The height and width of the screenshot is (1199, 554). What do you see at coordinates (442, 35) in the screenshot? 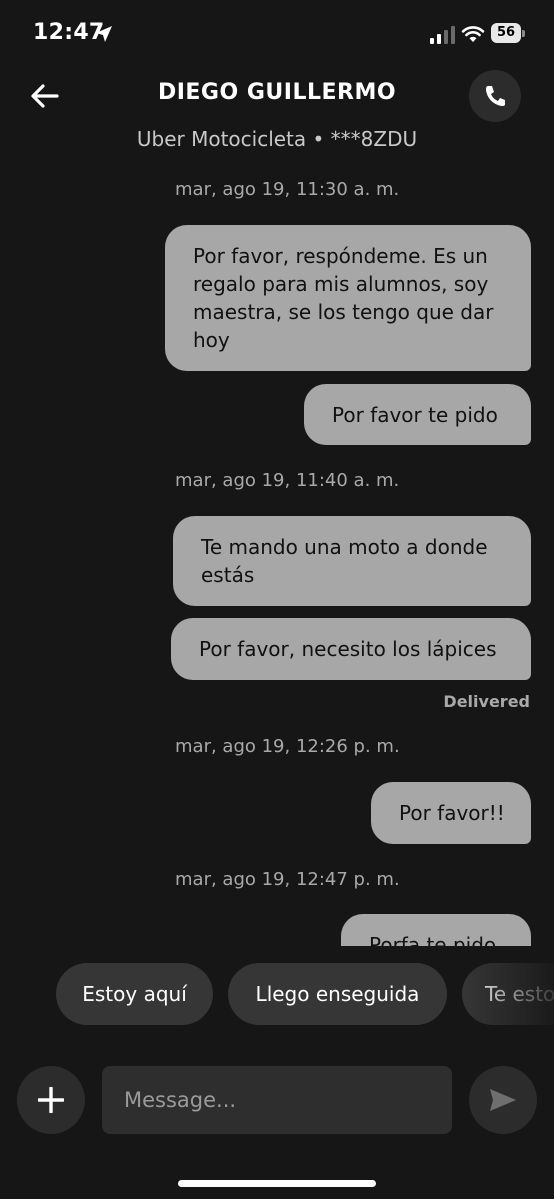
I see `cellular-signal-icon` at bounding box center [442, 35].